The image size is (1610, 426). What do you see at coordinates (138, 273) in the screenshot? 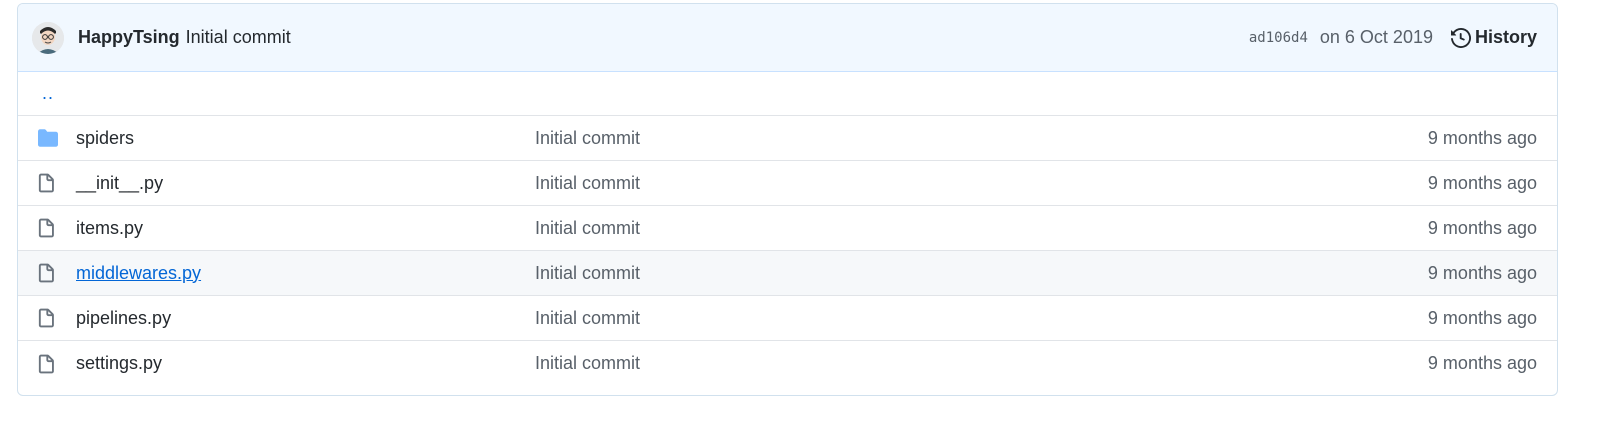
I see `file-name-link: middlewares.py` at bounding box center [138, 273].